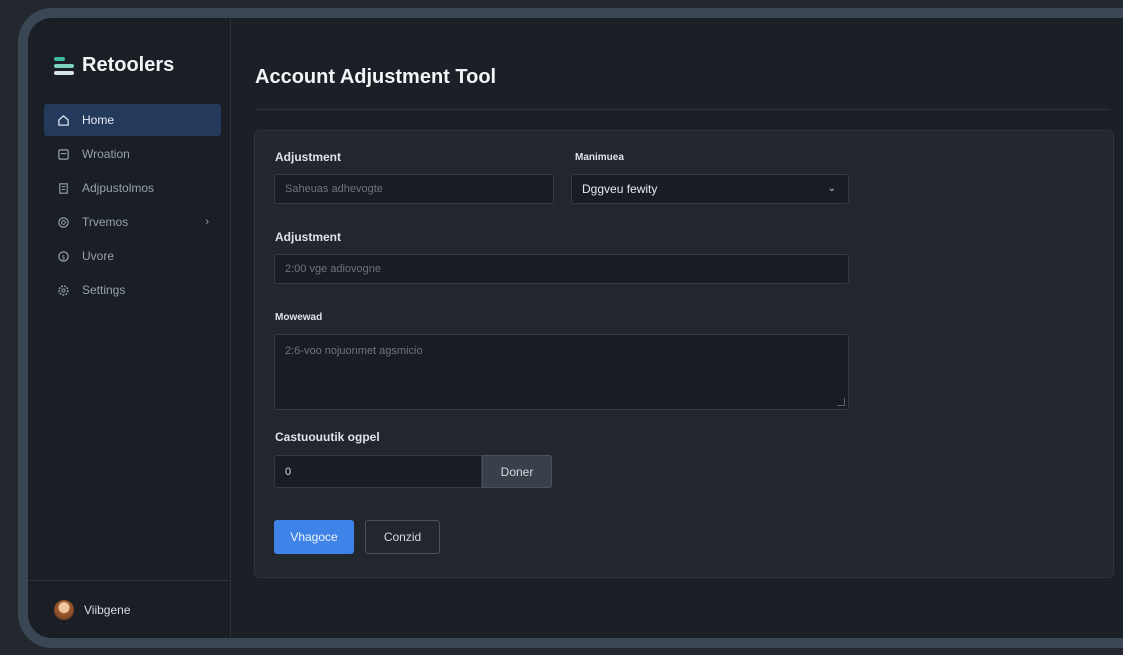 The image size is (1123, 655). What do you see at coordinates (128, 65) in the screenshot?
I see `app-name: Retoolers` at bounding box center [128, 65].